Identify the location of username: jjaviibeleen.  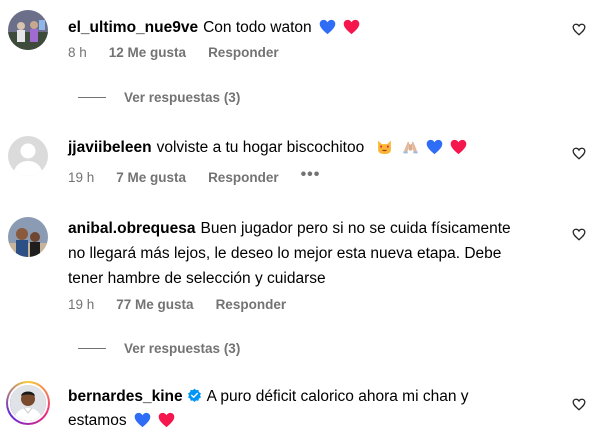
(110, 147).